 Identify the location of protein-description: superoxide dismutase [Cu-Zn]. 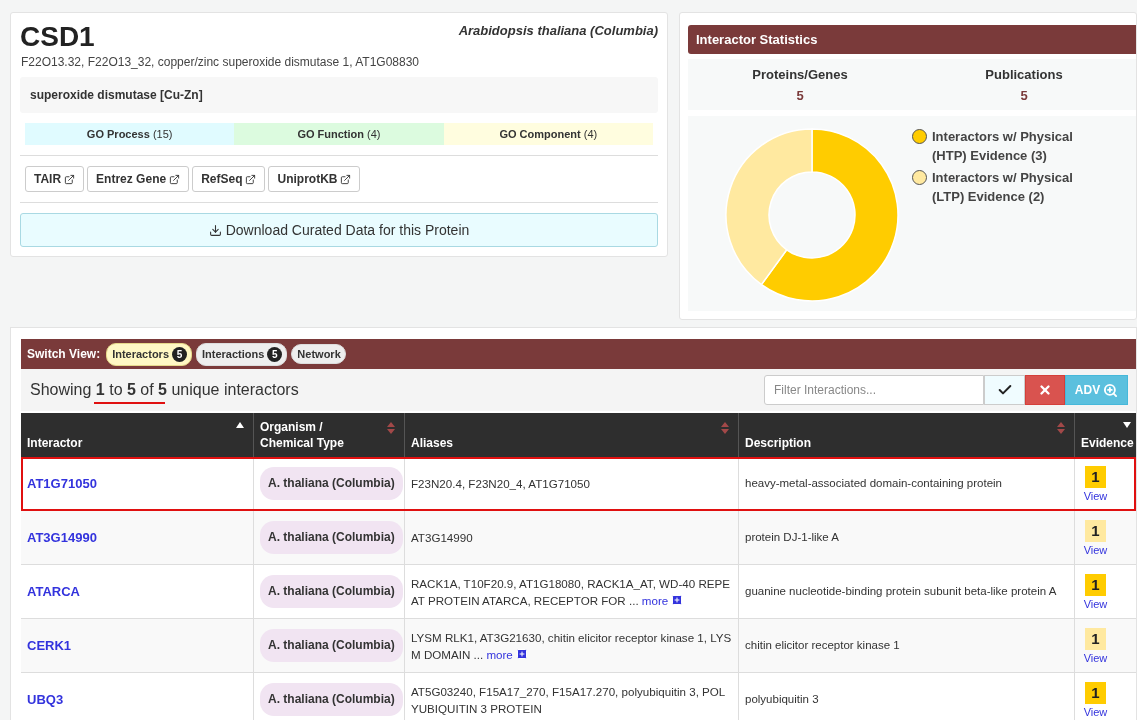
(339, 95).